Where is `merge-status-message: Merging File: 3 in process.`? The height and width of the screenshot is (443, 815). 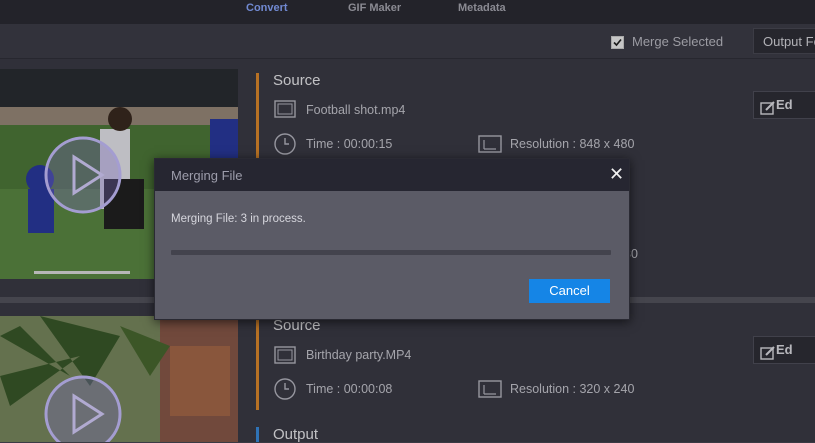 merge-status-message: Merging File: 3 in process. is located at coordinates (238, 219).